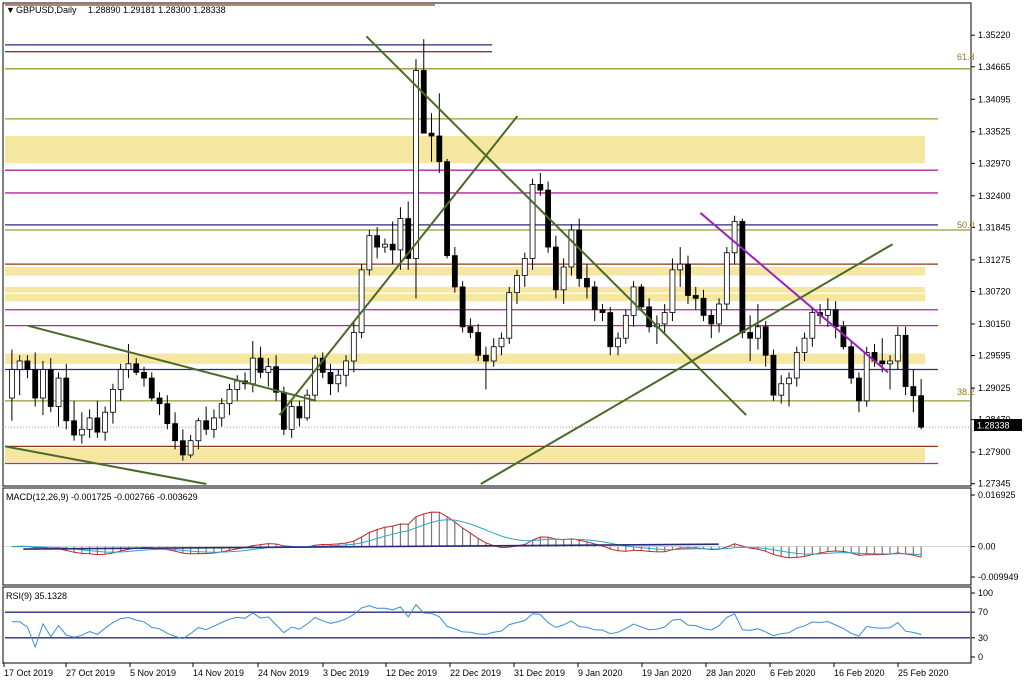 This screenshot has height=683, width=1024. I want to click on price-tick-label: 1.30150, so click(994, 324).